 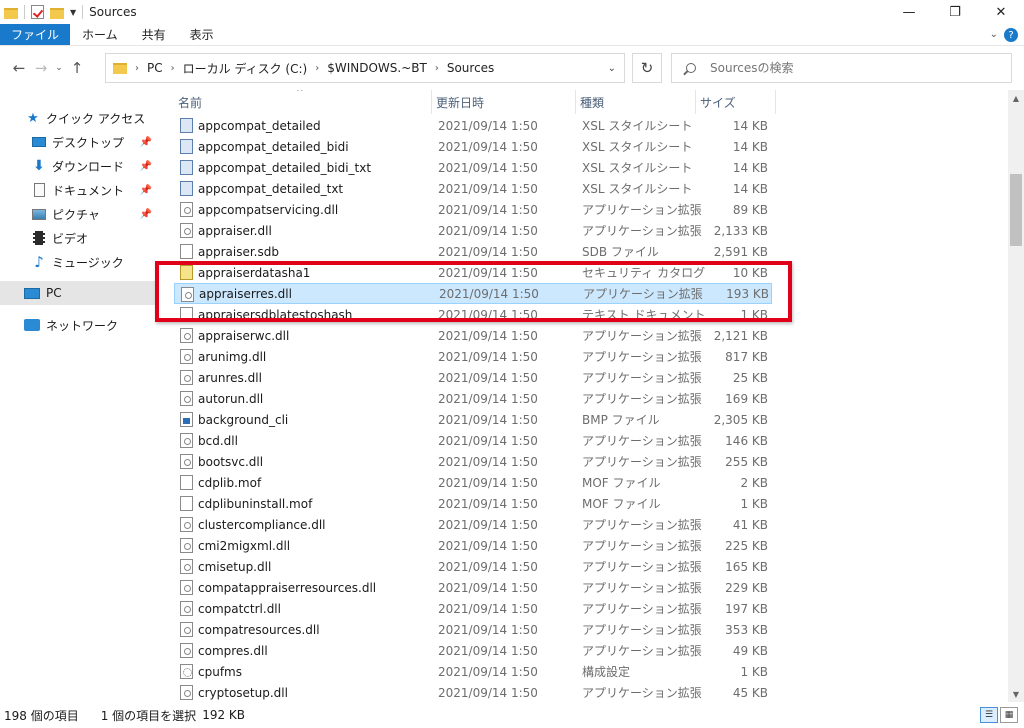 I want to click on file-row: bcd.dll 2021/09/14 1:50 アプリケーション拡張 146 KB, so click(x=473, y=440).